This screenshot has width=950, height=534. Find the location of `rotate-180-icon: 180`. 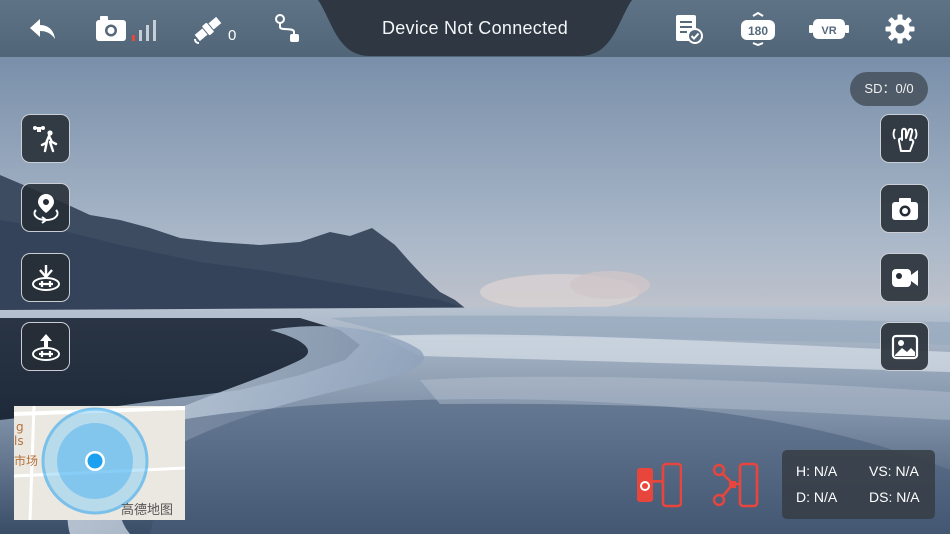

rotate-180-icon: 180 is located at coordinates (758, 28).